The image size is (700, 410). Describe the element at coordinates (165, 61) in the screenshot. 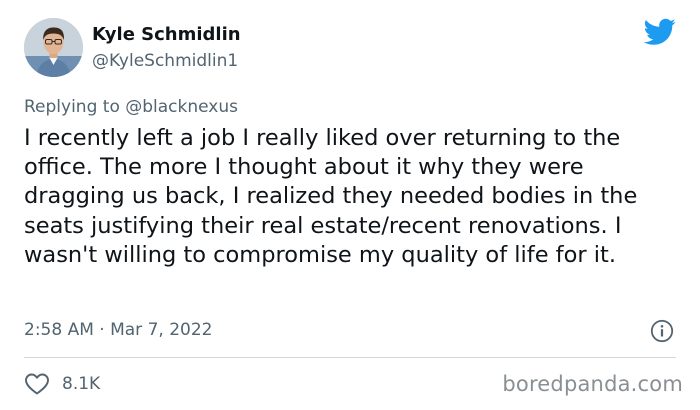

I see `author-handle: @KyleSchmidlin1` at that location.